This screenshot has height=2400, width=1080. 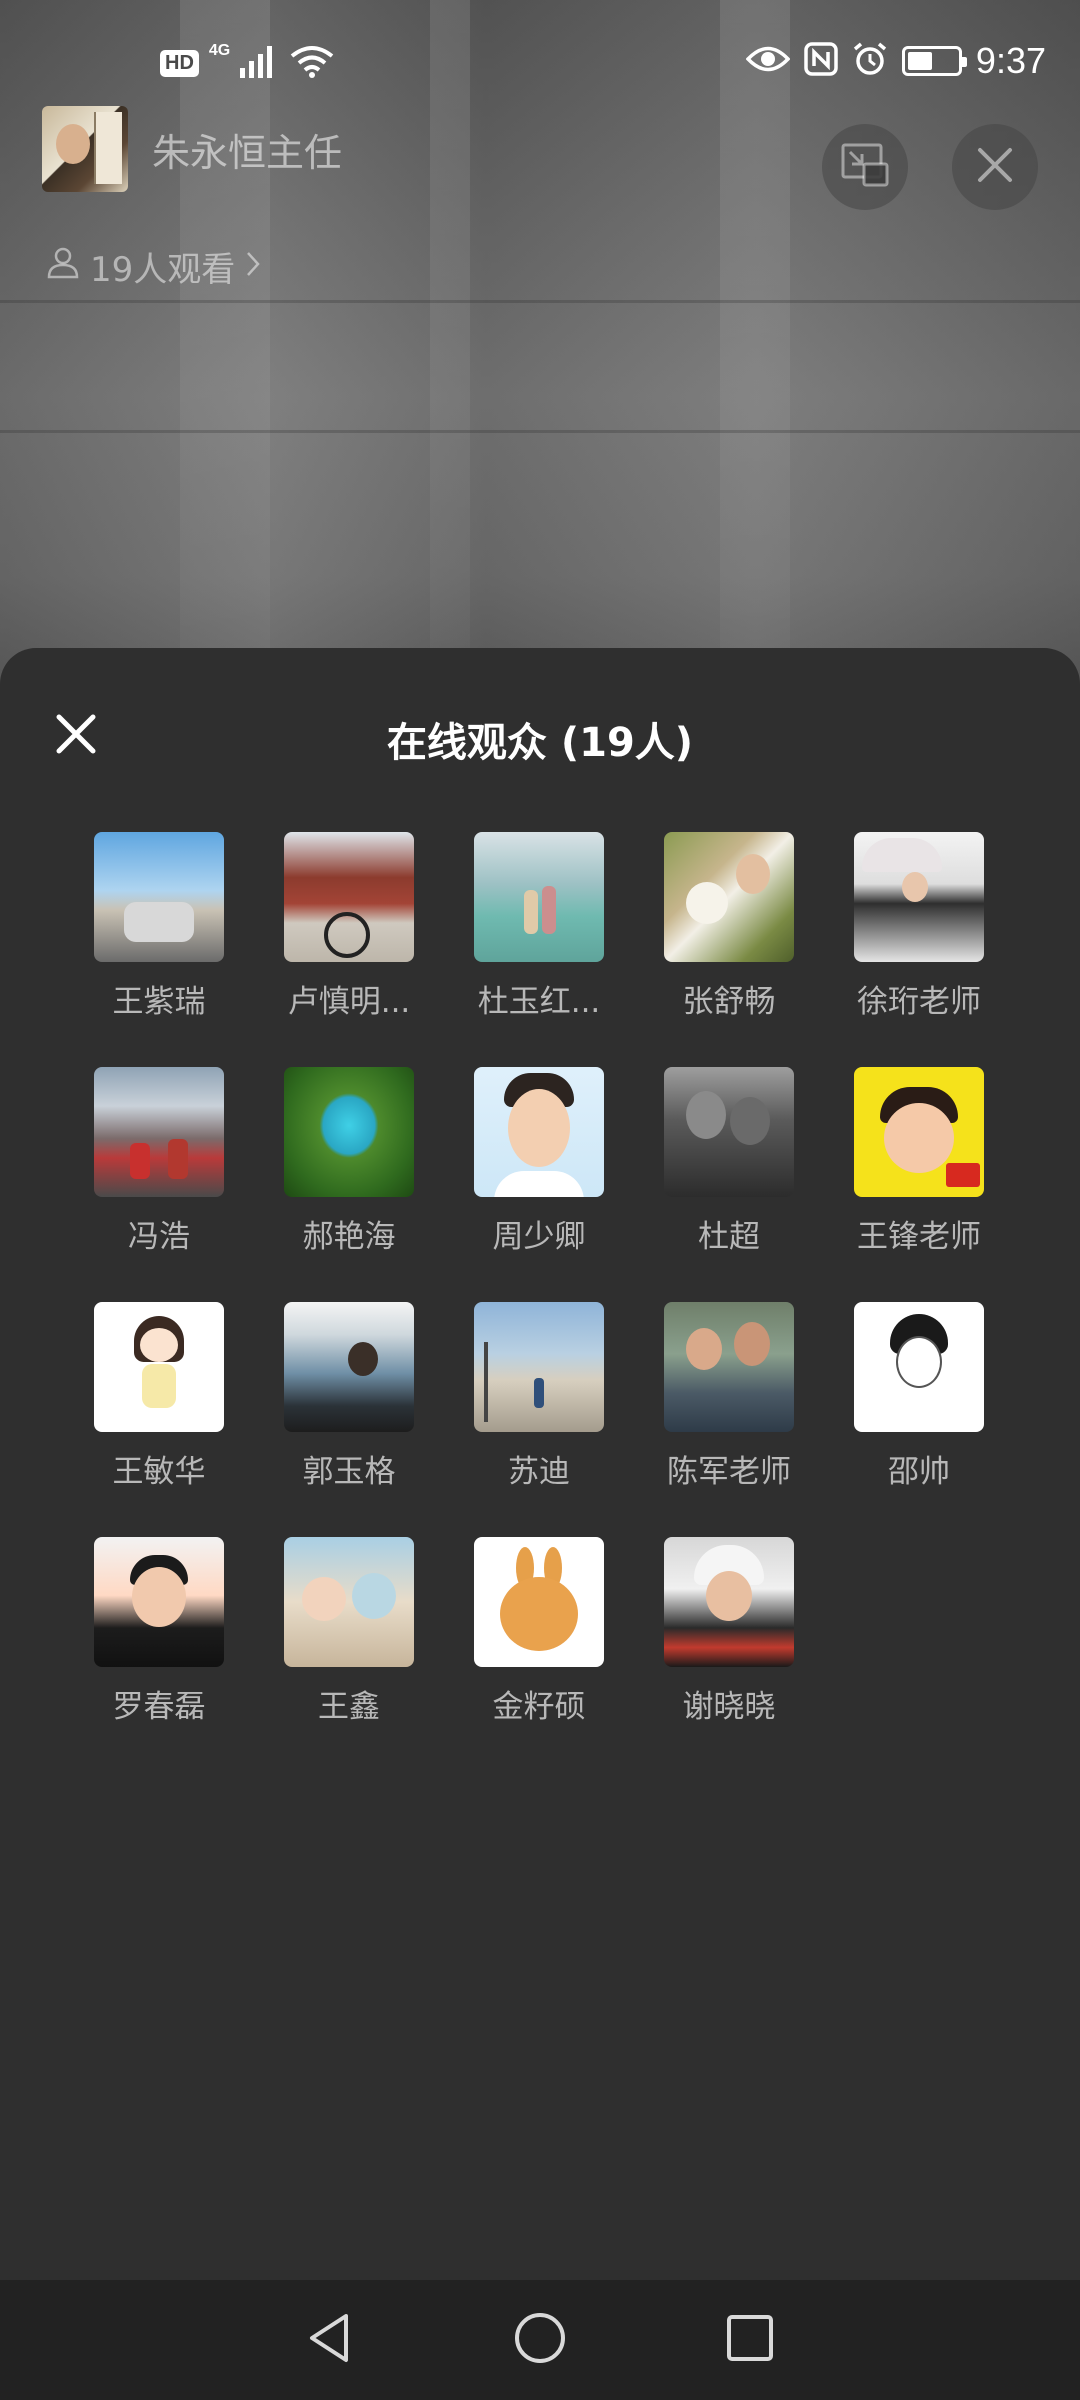 I want to click on user-outline-icon, so click(x=63, y=266).